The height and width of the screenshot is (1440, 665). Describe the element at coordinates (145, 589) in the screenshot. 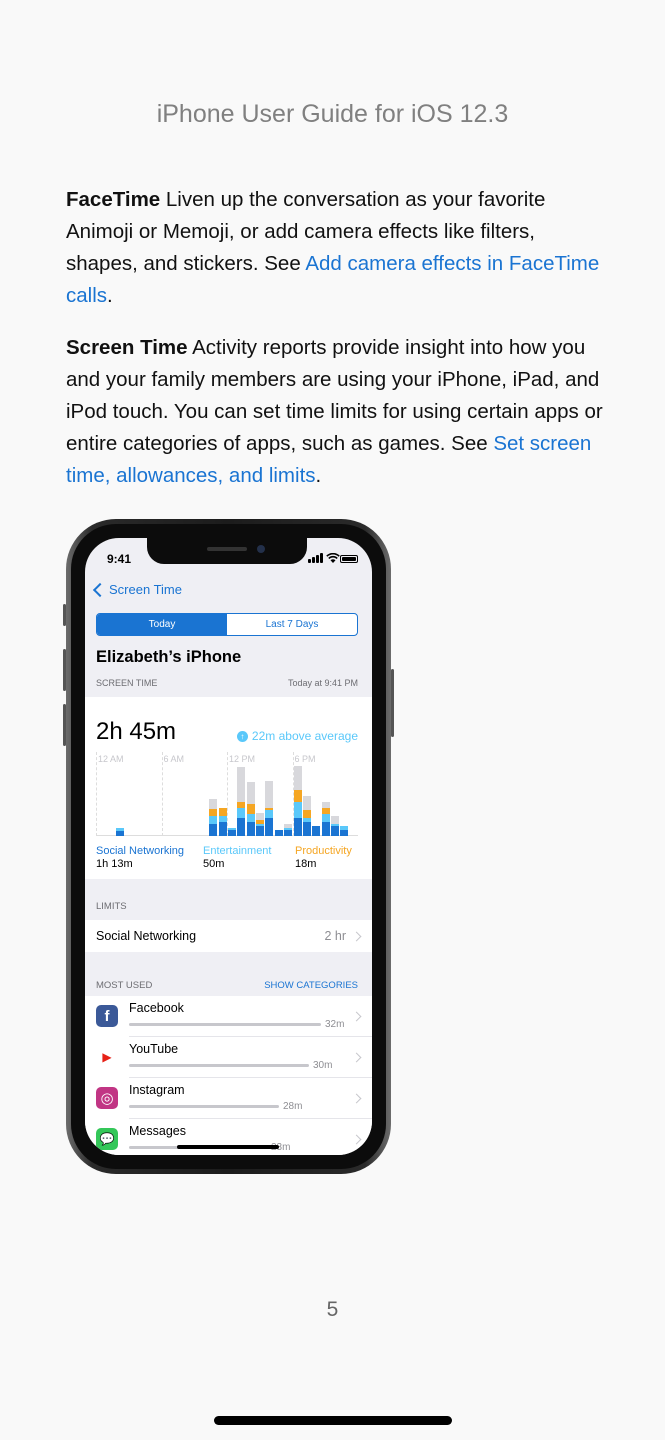

I see `back-label: Screen Time` at that location.